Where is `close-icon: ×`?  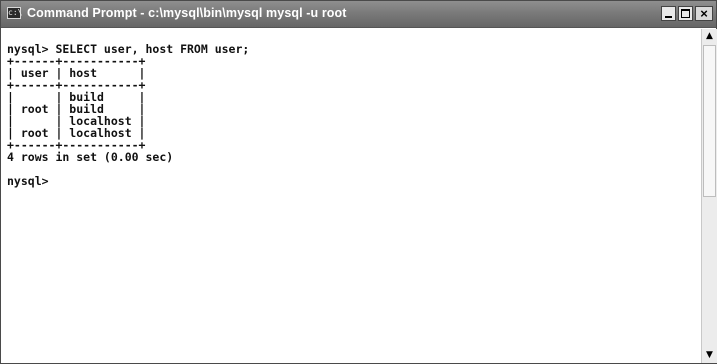
close-icon: × is located at coordinates (704, 13).